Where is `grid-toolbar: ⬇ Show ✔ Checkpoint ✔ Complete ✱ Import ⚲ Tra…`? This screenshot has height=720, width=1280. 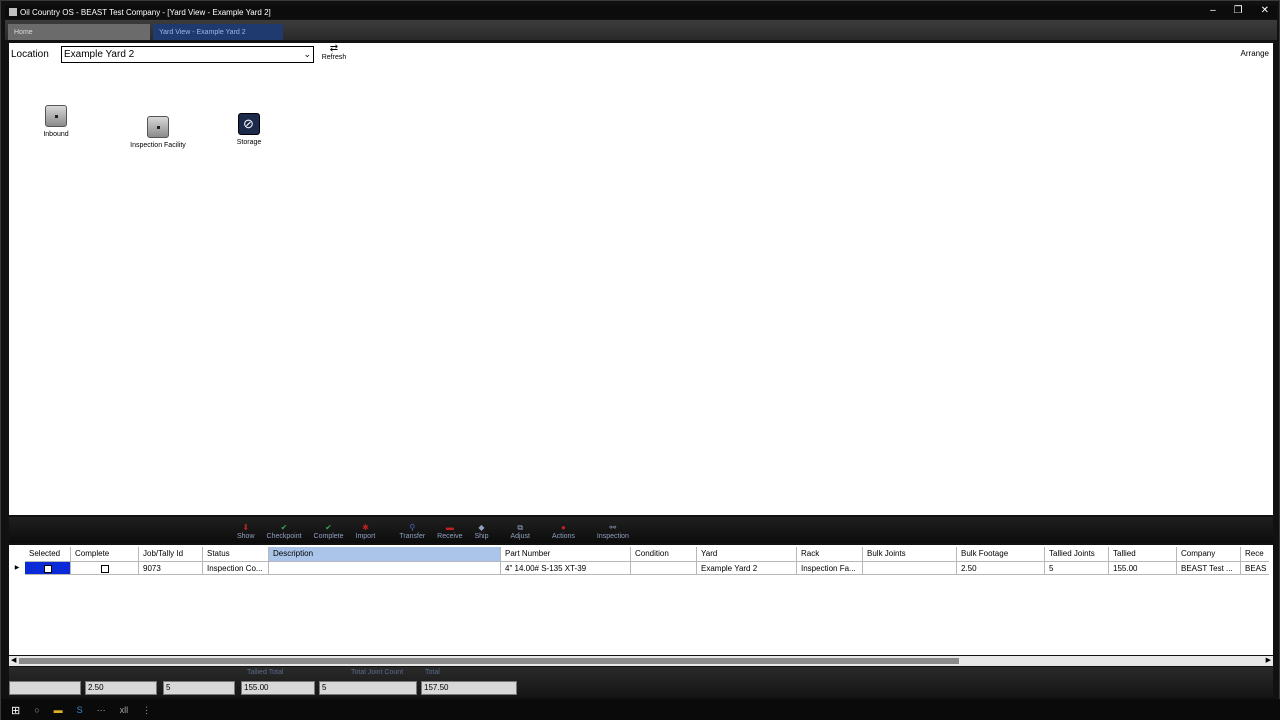 grid-toolbar: ⬇ Show ✔ Checkpoint ✔ Complete ✱ Import ⚲ Tra… is located at coordinates (641, 530).